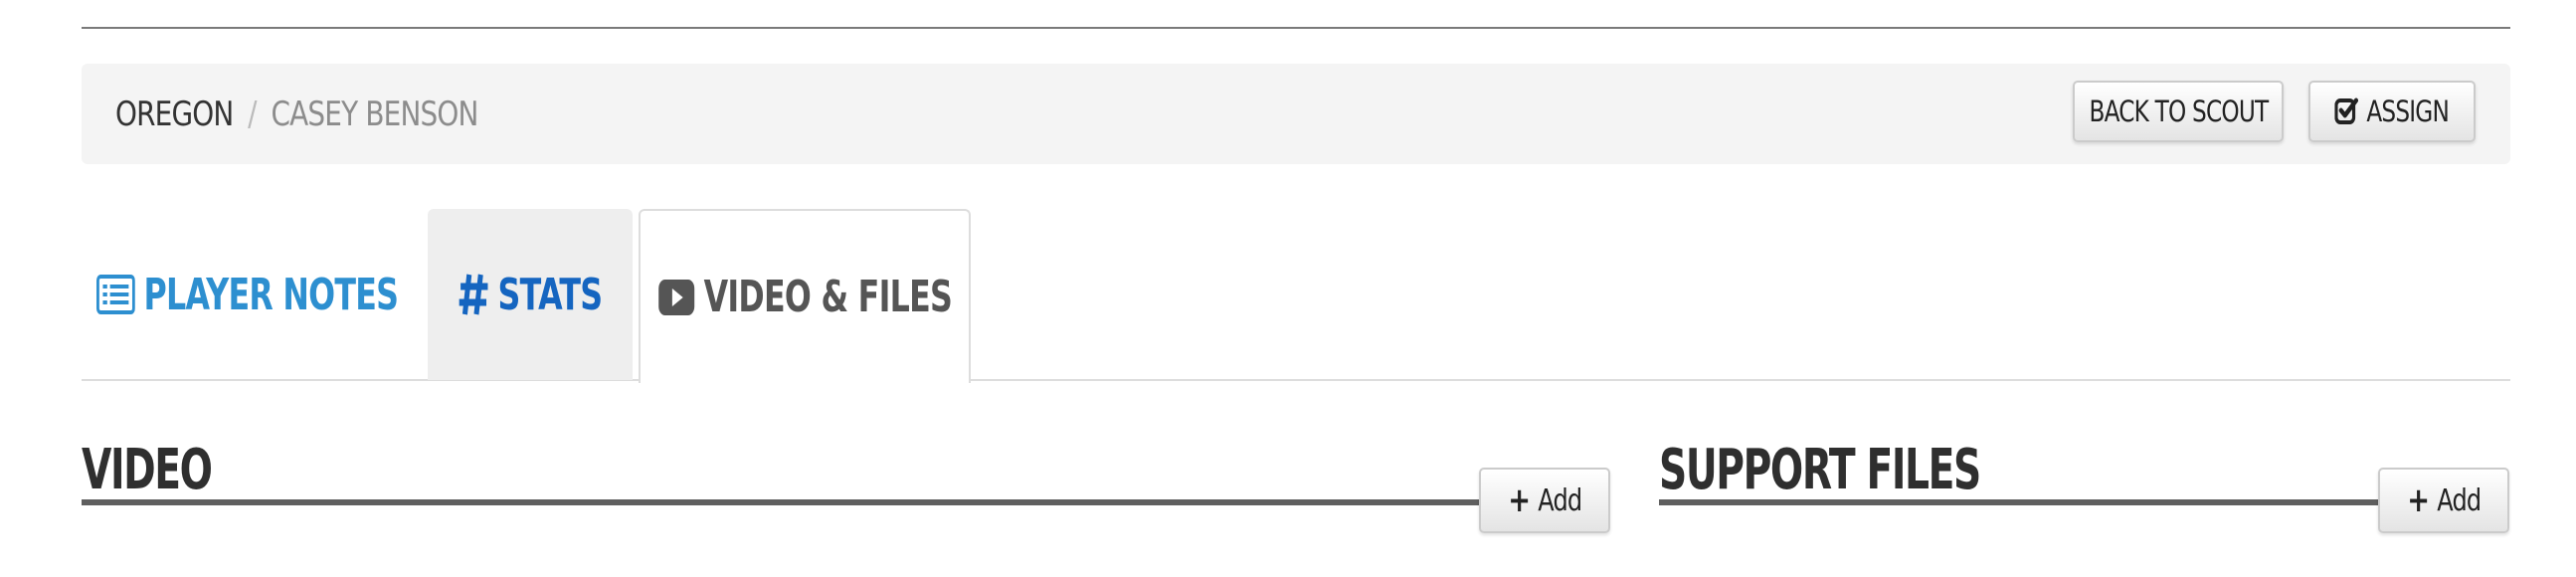 Image resolution: width=2576 pixels, height=577 pixels. What do you see at coordinates (2459, 500) in the screenshot?
I see `add-support-file-label: Add` at bounding box center [2459, 500].